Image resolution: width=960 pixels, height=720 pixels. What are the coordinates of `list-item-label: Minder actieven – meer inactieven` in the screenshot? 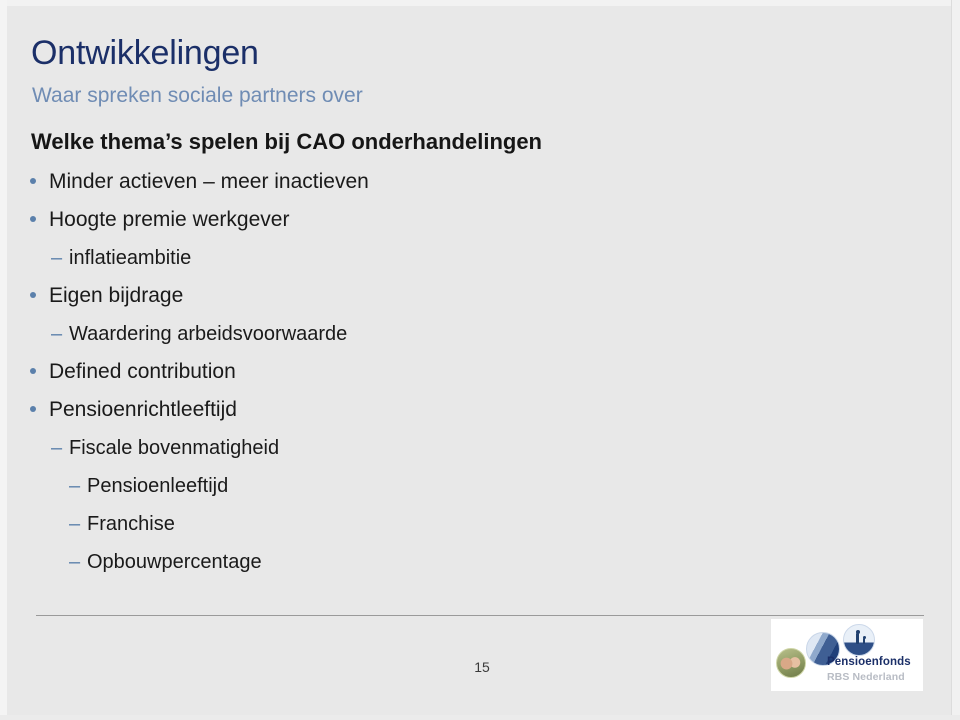 It's located at (209, 181).